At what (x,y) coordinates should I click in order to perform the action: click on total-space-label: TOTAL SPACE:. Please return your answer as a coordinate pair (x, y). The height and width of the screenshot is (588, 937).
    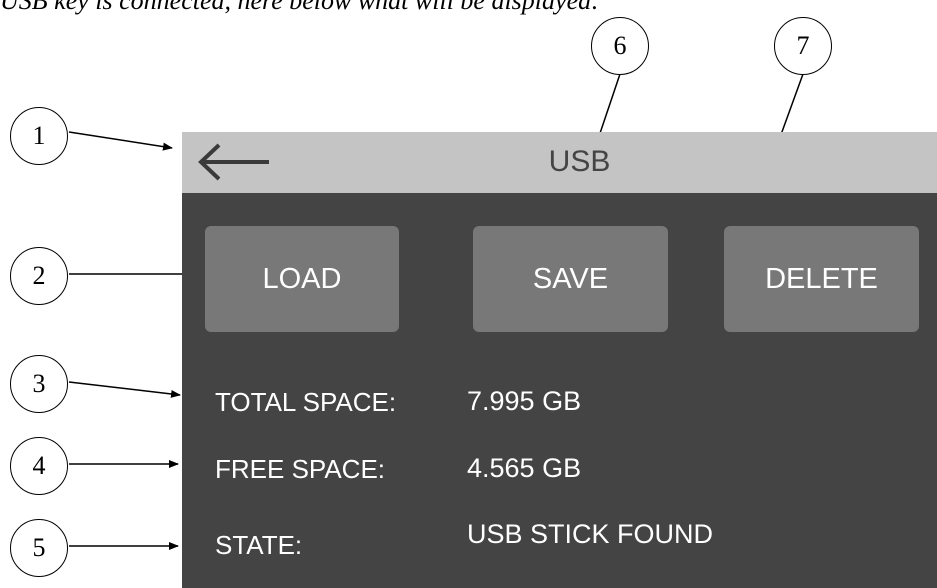
    Looking at the image, I should click on (306, 402).